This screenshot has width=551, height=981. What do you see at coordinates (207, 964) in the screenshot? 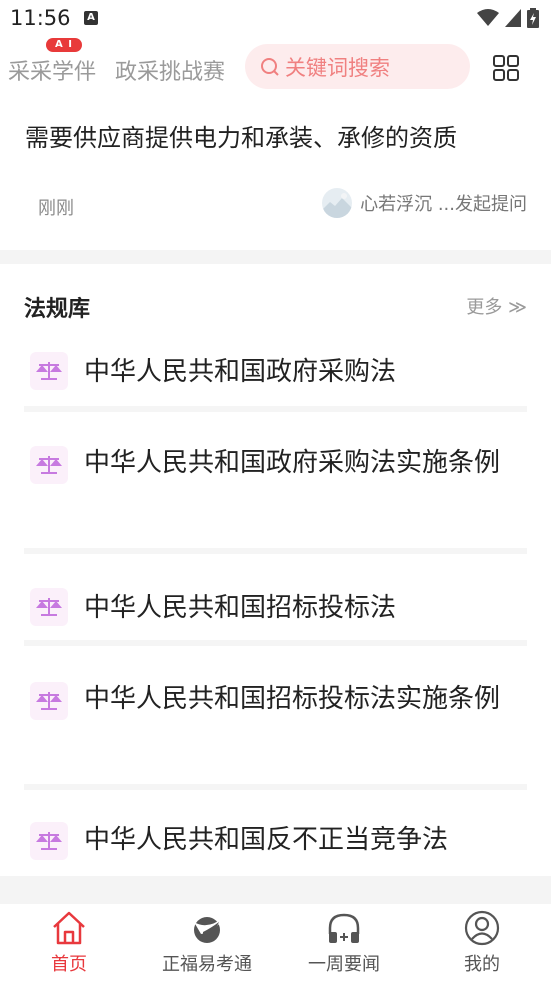
I see `tab-exam-label: 正福易考通` at bounding box center [207, 964].